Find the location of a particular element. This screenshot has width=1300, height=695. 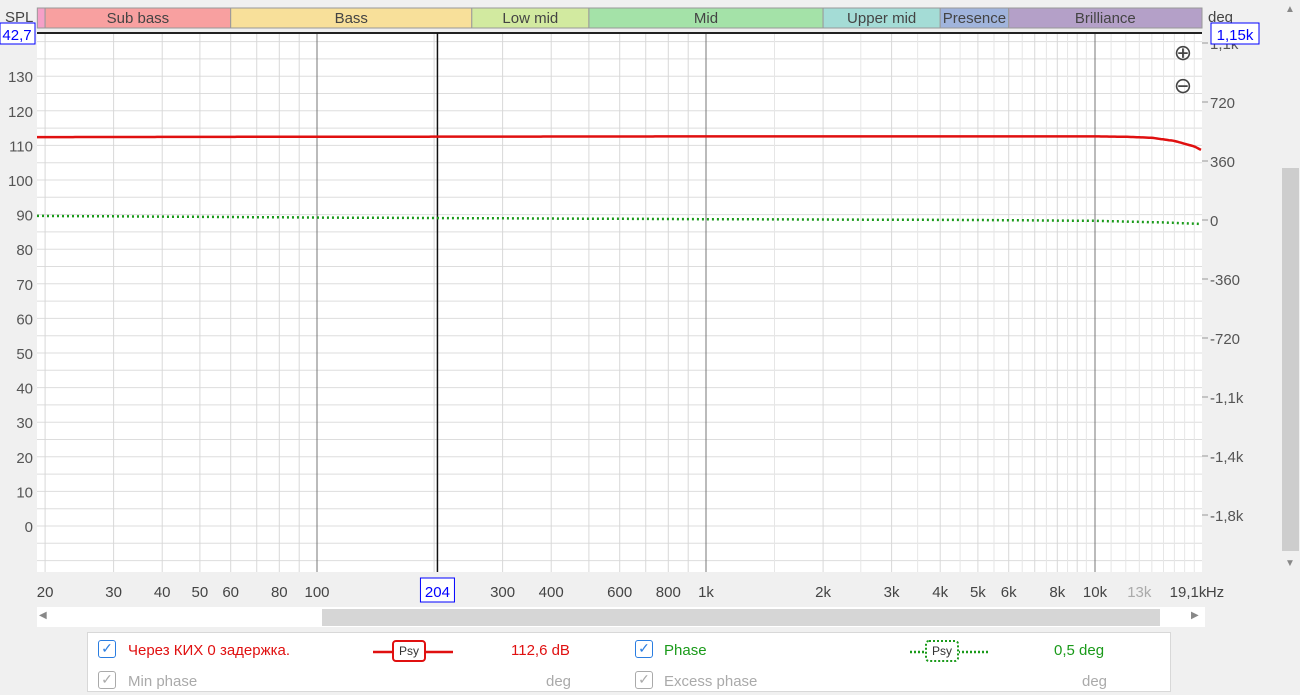

x-tick-label: 40 is located at coordinates (162, 592).